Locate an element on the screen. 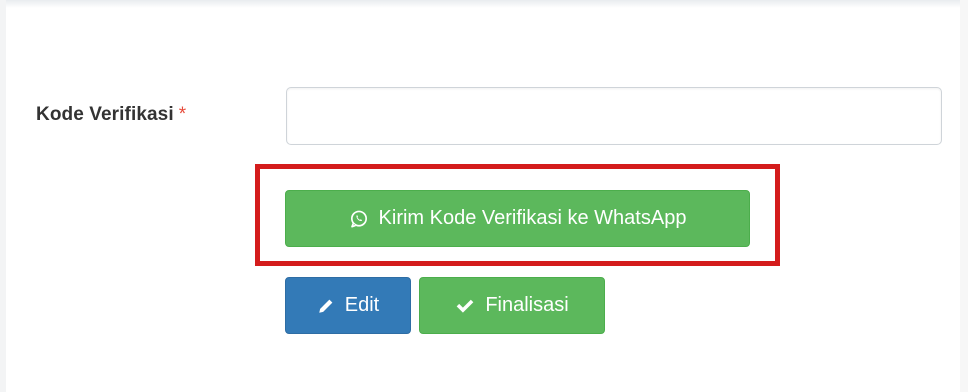 Image resolution: width=968 pixels, height=392 pixels. required-marker: * is located at coordinates (182, 114).